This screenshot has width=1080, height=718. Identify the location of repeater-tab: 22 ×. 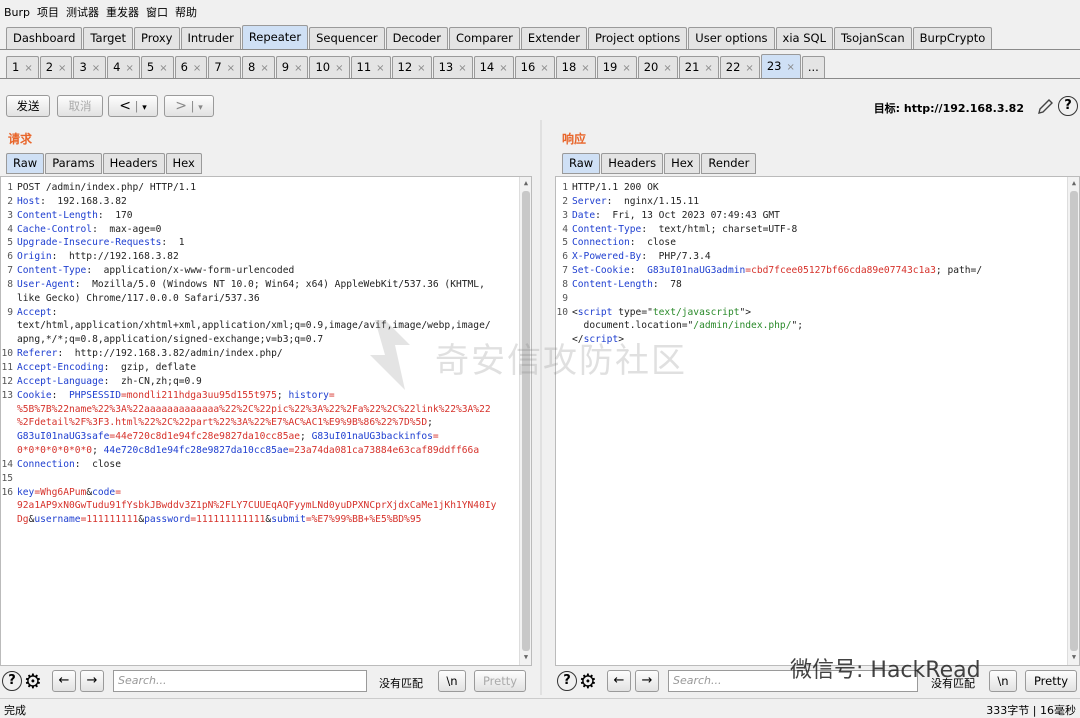
(739, 67).